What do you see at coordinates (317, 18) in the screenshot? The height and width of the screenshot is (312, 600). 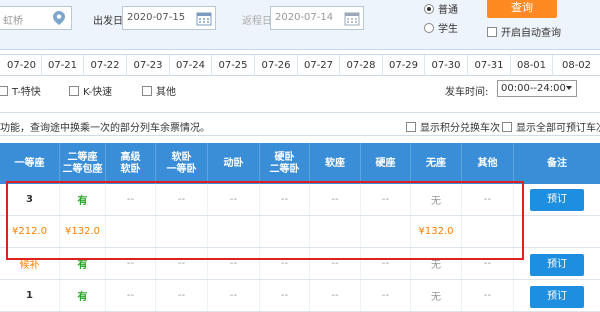 I see `return-date-input: 2020-07-14` at bounding box center [317, 18].